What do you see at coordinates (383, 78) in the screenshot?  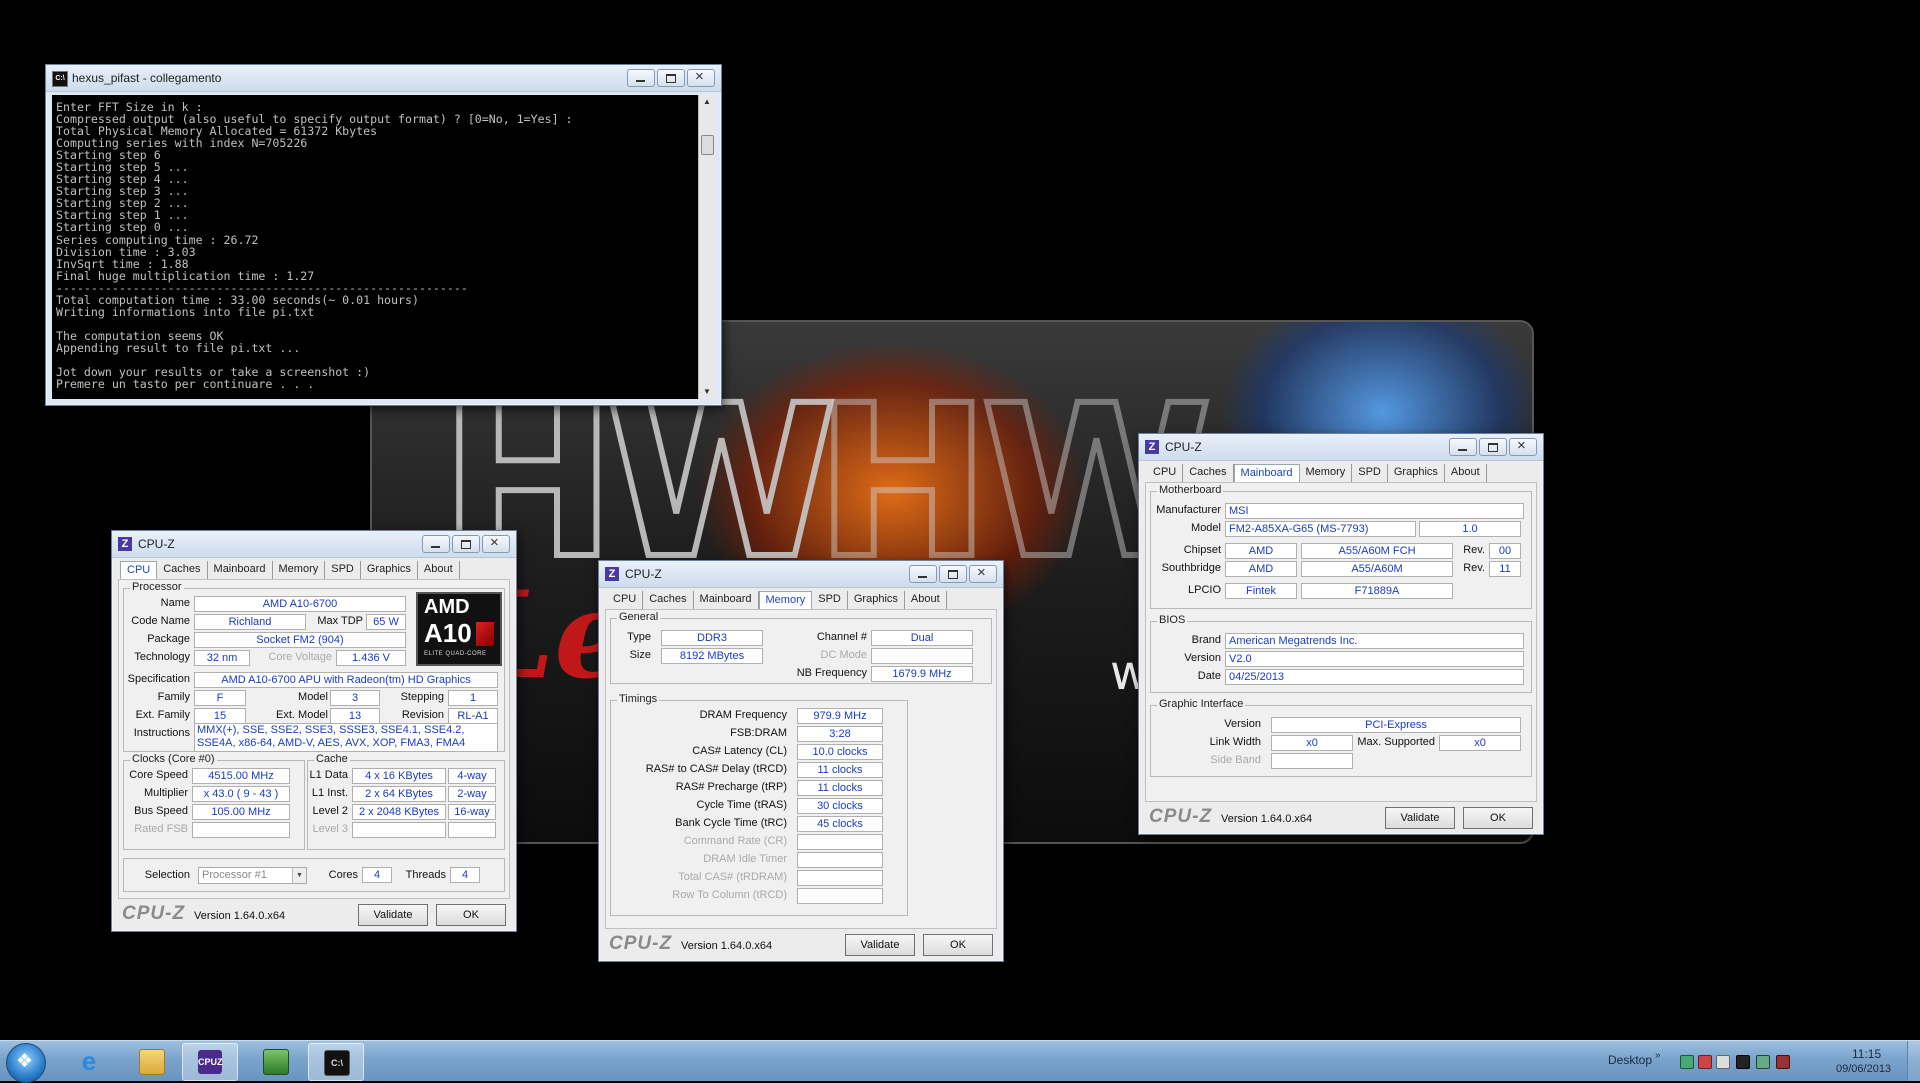 I see `console-titlebar: C:\ hexus_pifast - collegamento` at bounding box center [383, 78].